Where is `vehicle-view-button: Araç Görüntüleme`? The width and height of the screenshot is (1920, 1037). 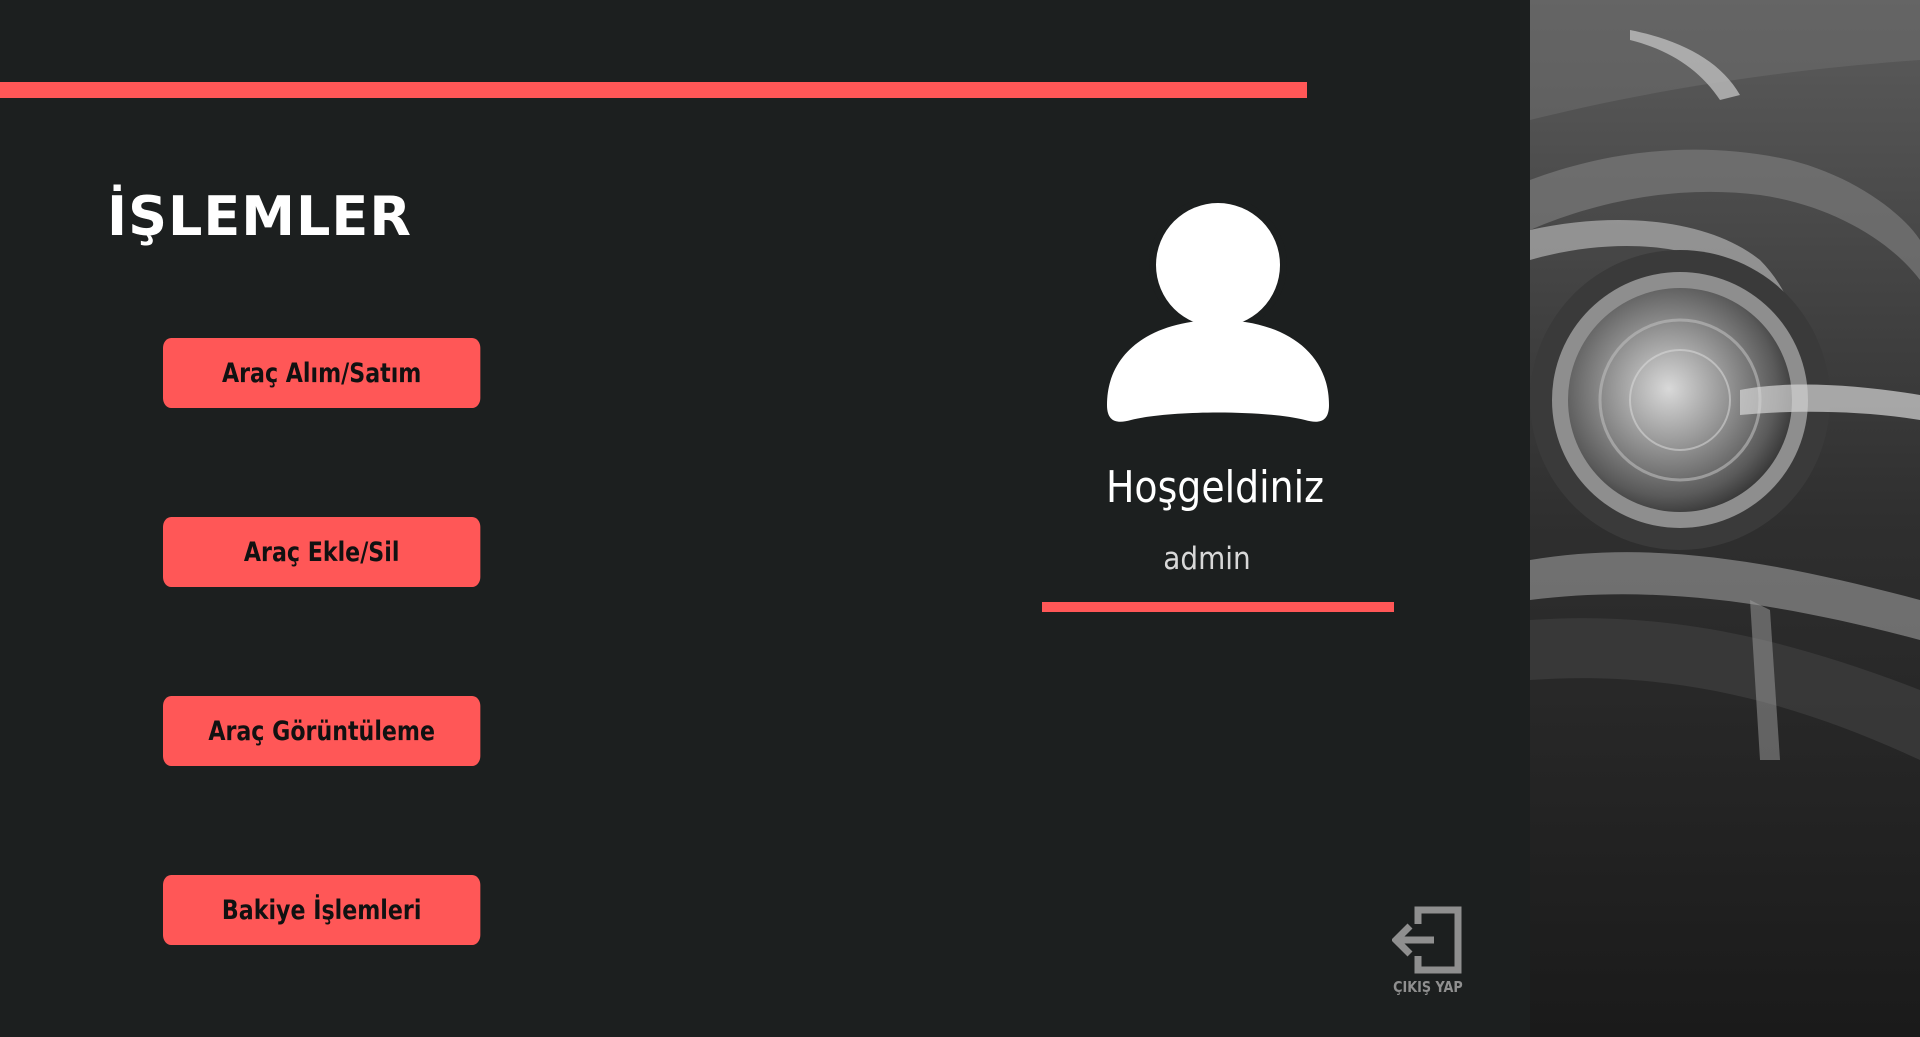
vehicle-view-button: Araç Görüntüleme is located at coordinates (322, 731).